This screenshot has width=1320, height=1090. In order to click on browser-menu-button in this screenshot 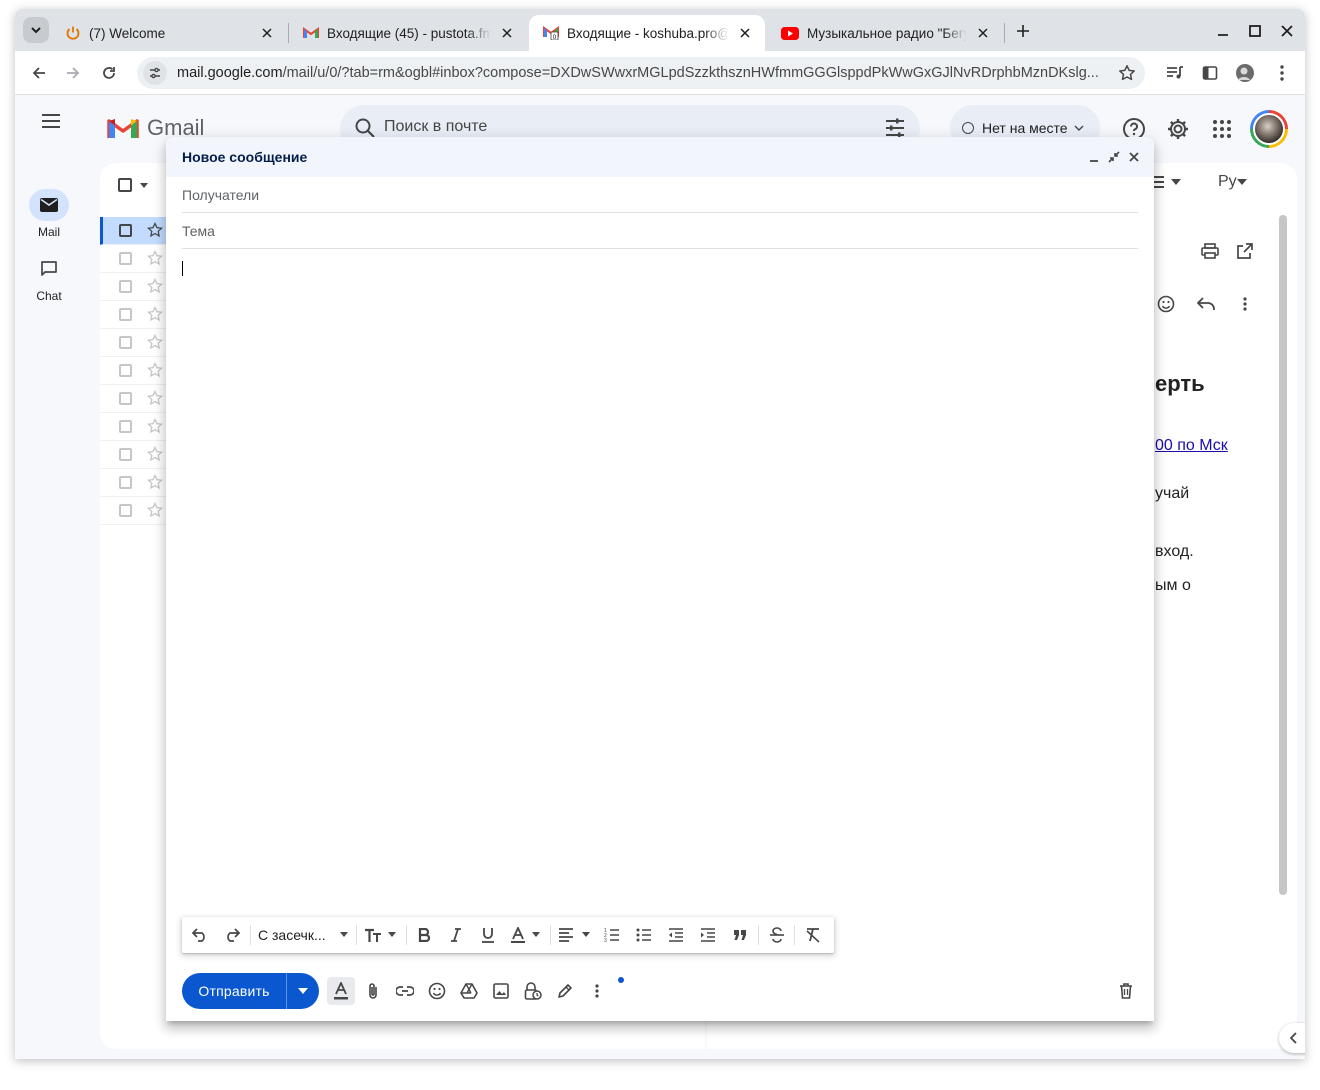, I will do `click(1282, 73)`.